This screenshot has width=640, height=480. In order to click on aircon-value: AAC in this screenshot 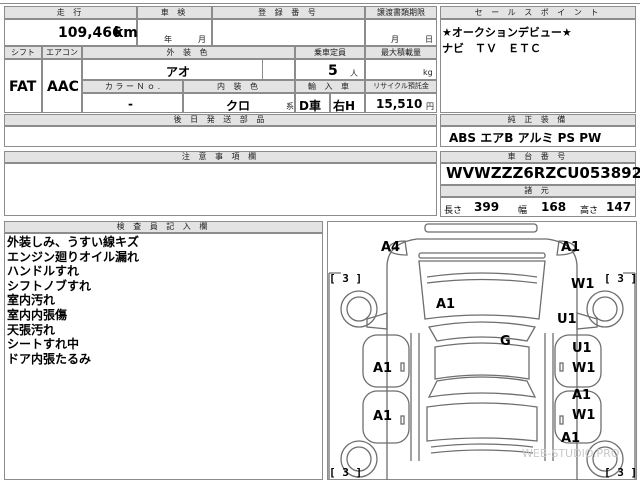, I will do `click(63, 87)`.